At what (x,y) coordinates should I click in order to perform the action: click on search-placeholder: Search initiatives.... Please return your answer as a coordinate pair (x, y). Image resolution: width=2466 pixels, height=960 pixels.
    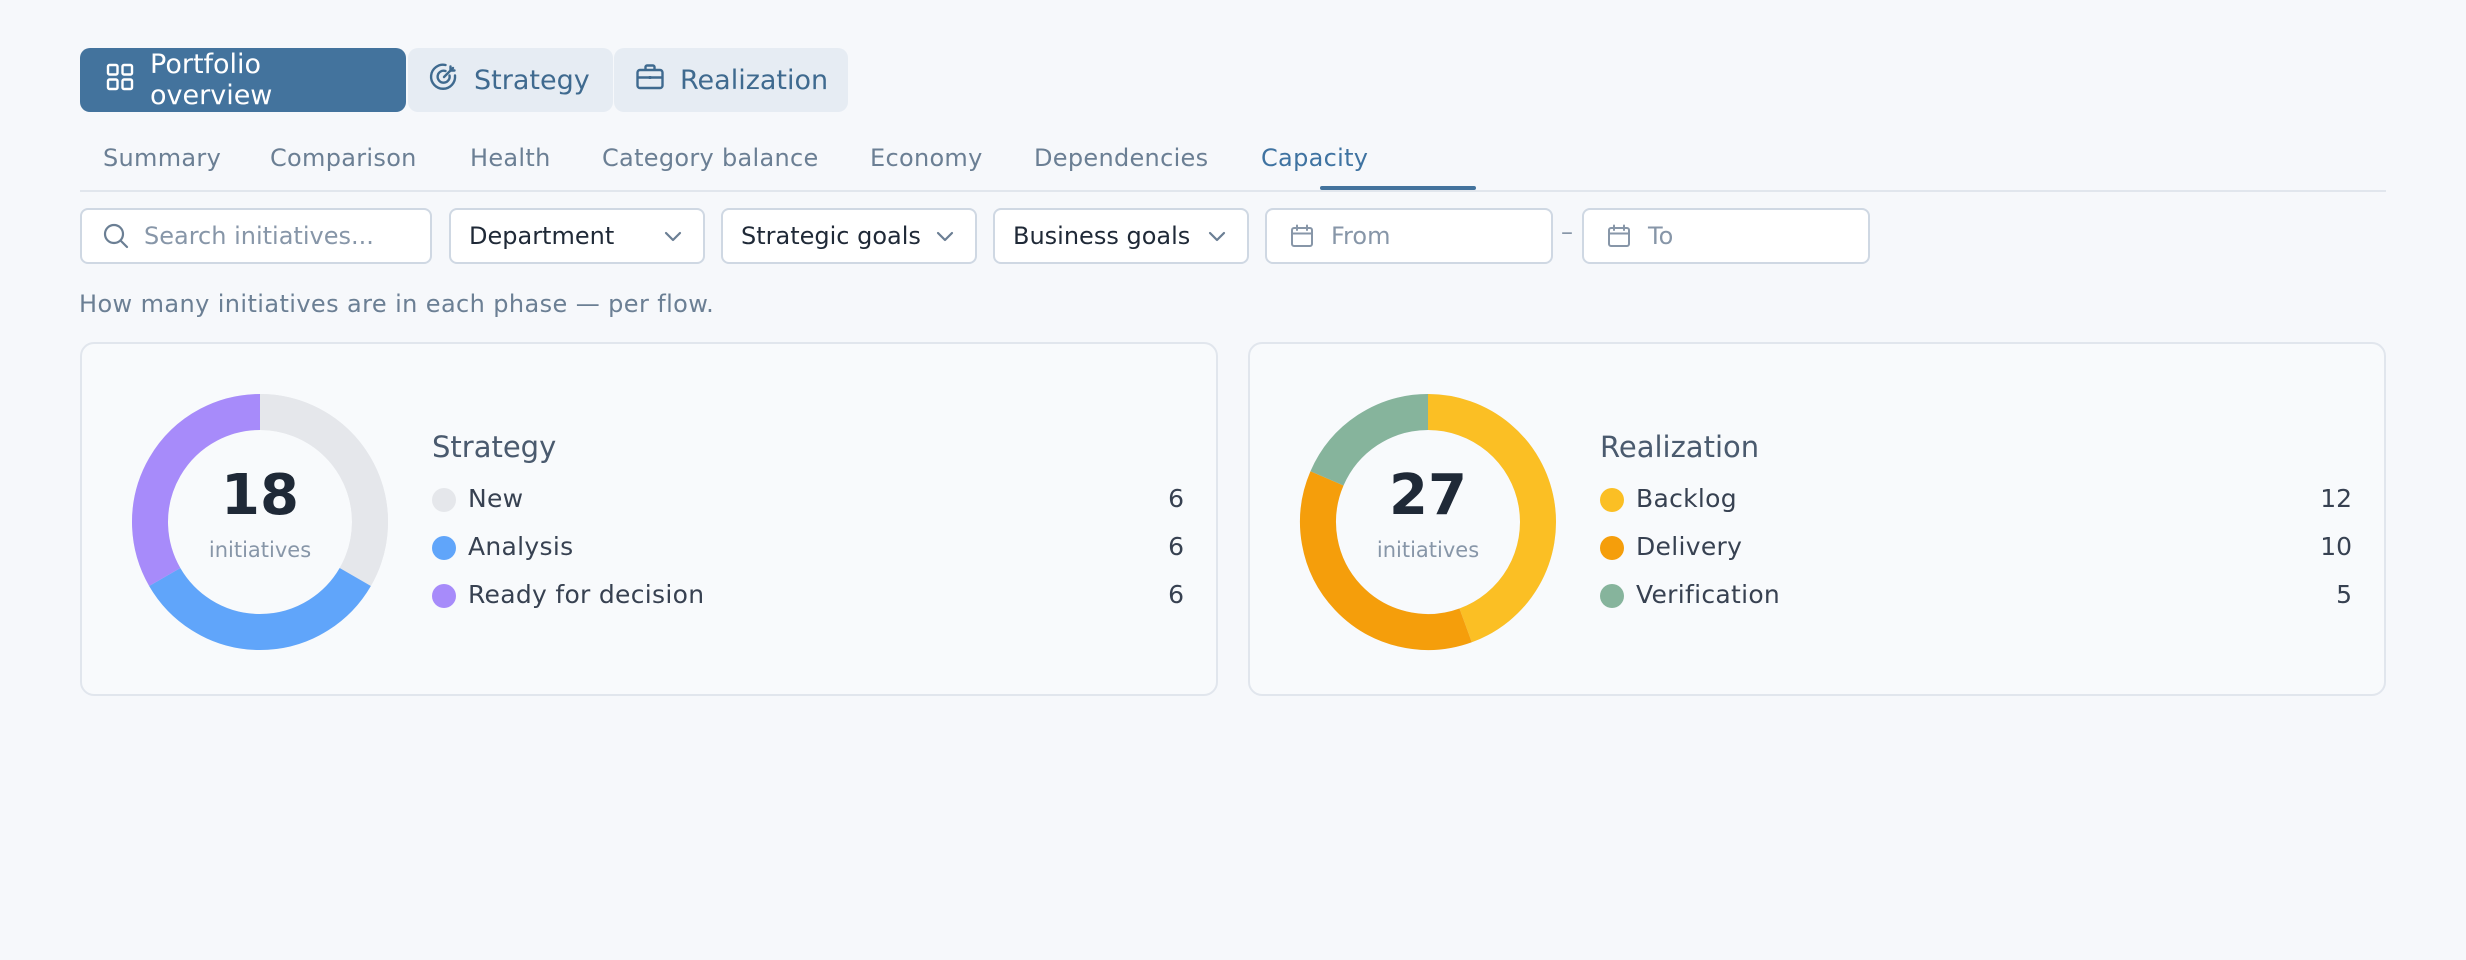
    Looking at the image, I should click on (259, 236).